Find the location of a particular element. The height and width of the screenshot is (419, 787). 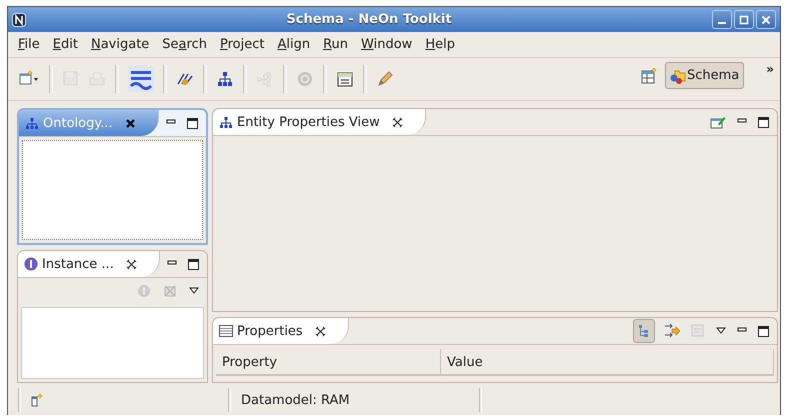

properties-tab: Properties is located at coordinates (281, 331).